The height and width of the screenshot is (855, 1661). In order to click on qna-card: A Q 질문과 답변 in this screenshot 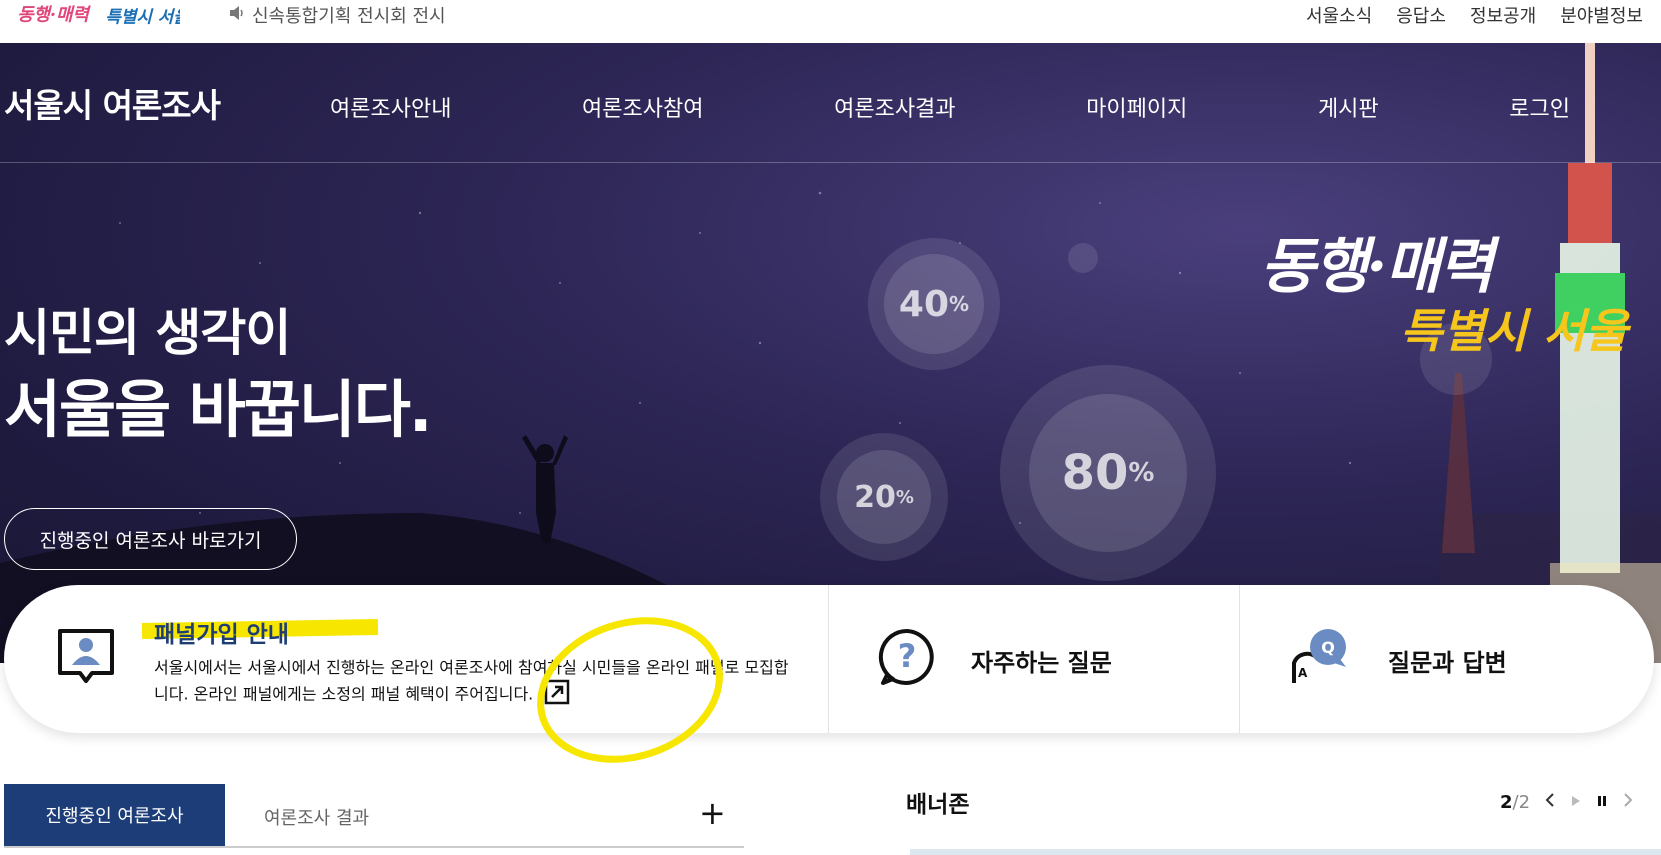, I will do `click(1447, 659)`.